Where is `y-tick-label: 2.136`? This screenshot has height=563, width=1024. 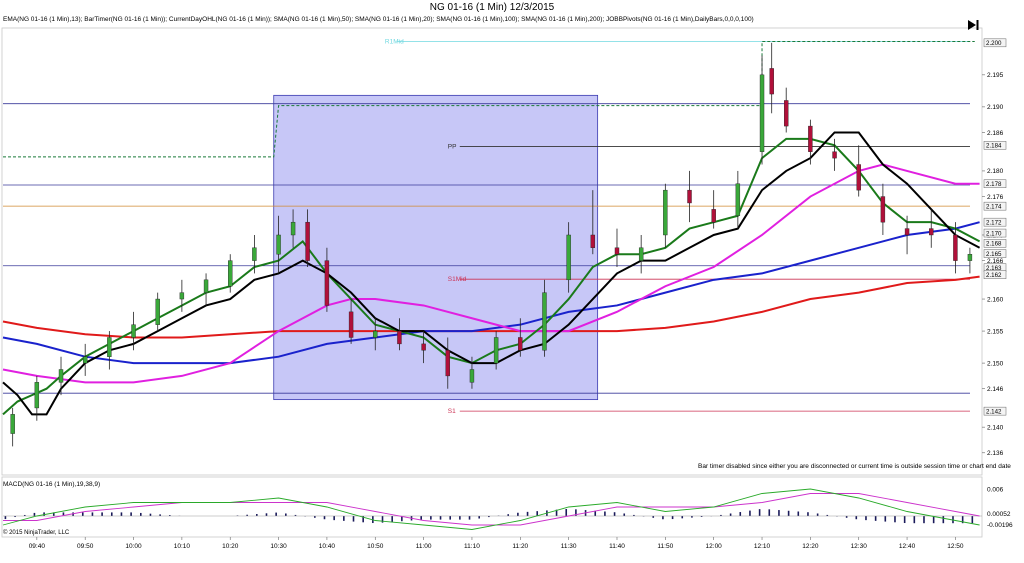
y-tick-label: 2.136 is located at coordinates (995, 453).